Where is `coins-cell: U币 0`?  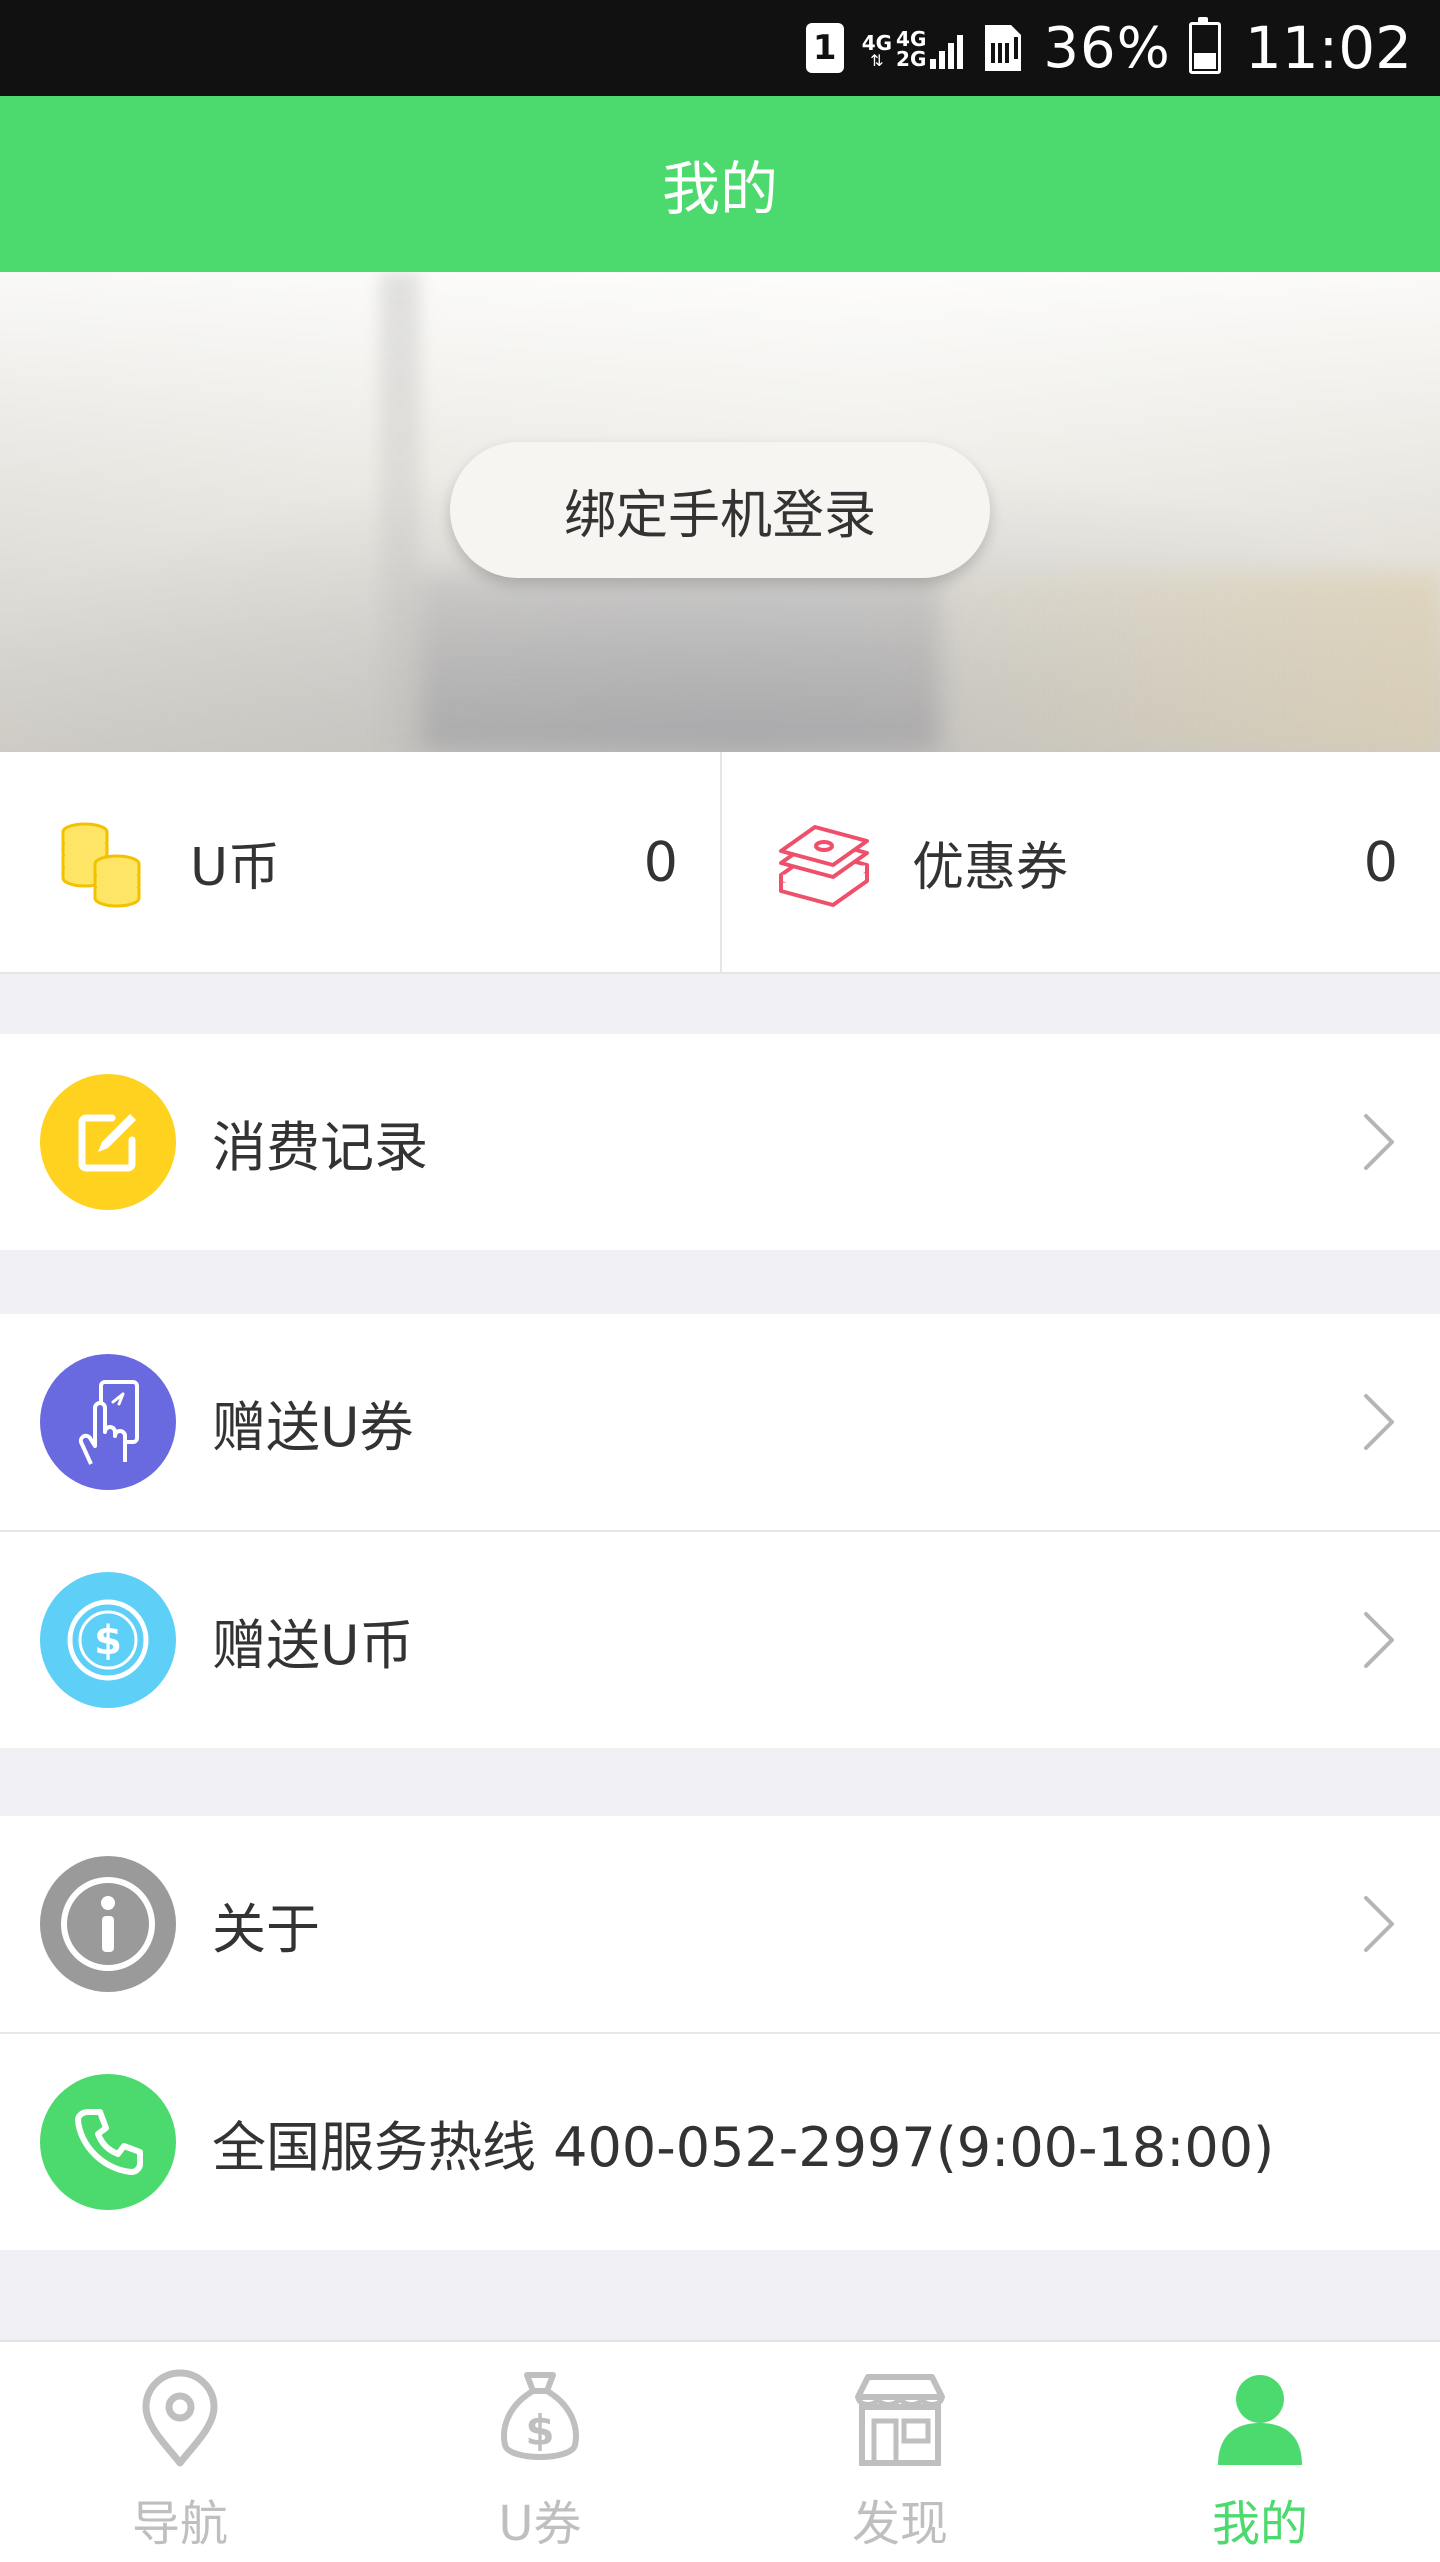
coins-cell: U币 0 is located at coordinates (360, 862).